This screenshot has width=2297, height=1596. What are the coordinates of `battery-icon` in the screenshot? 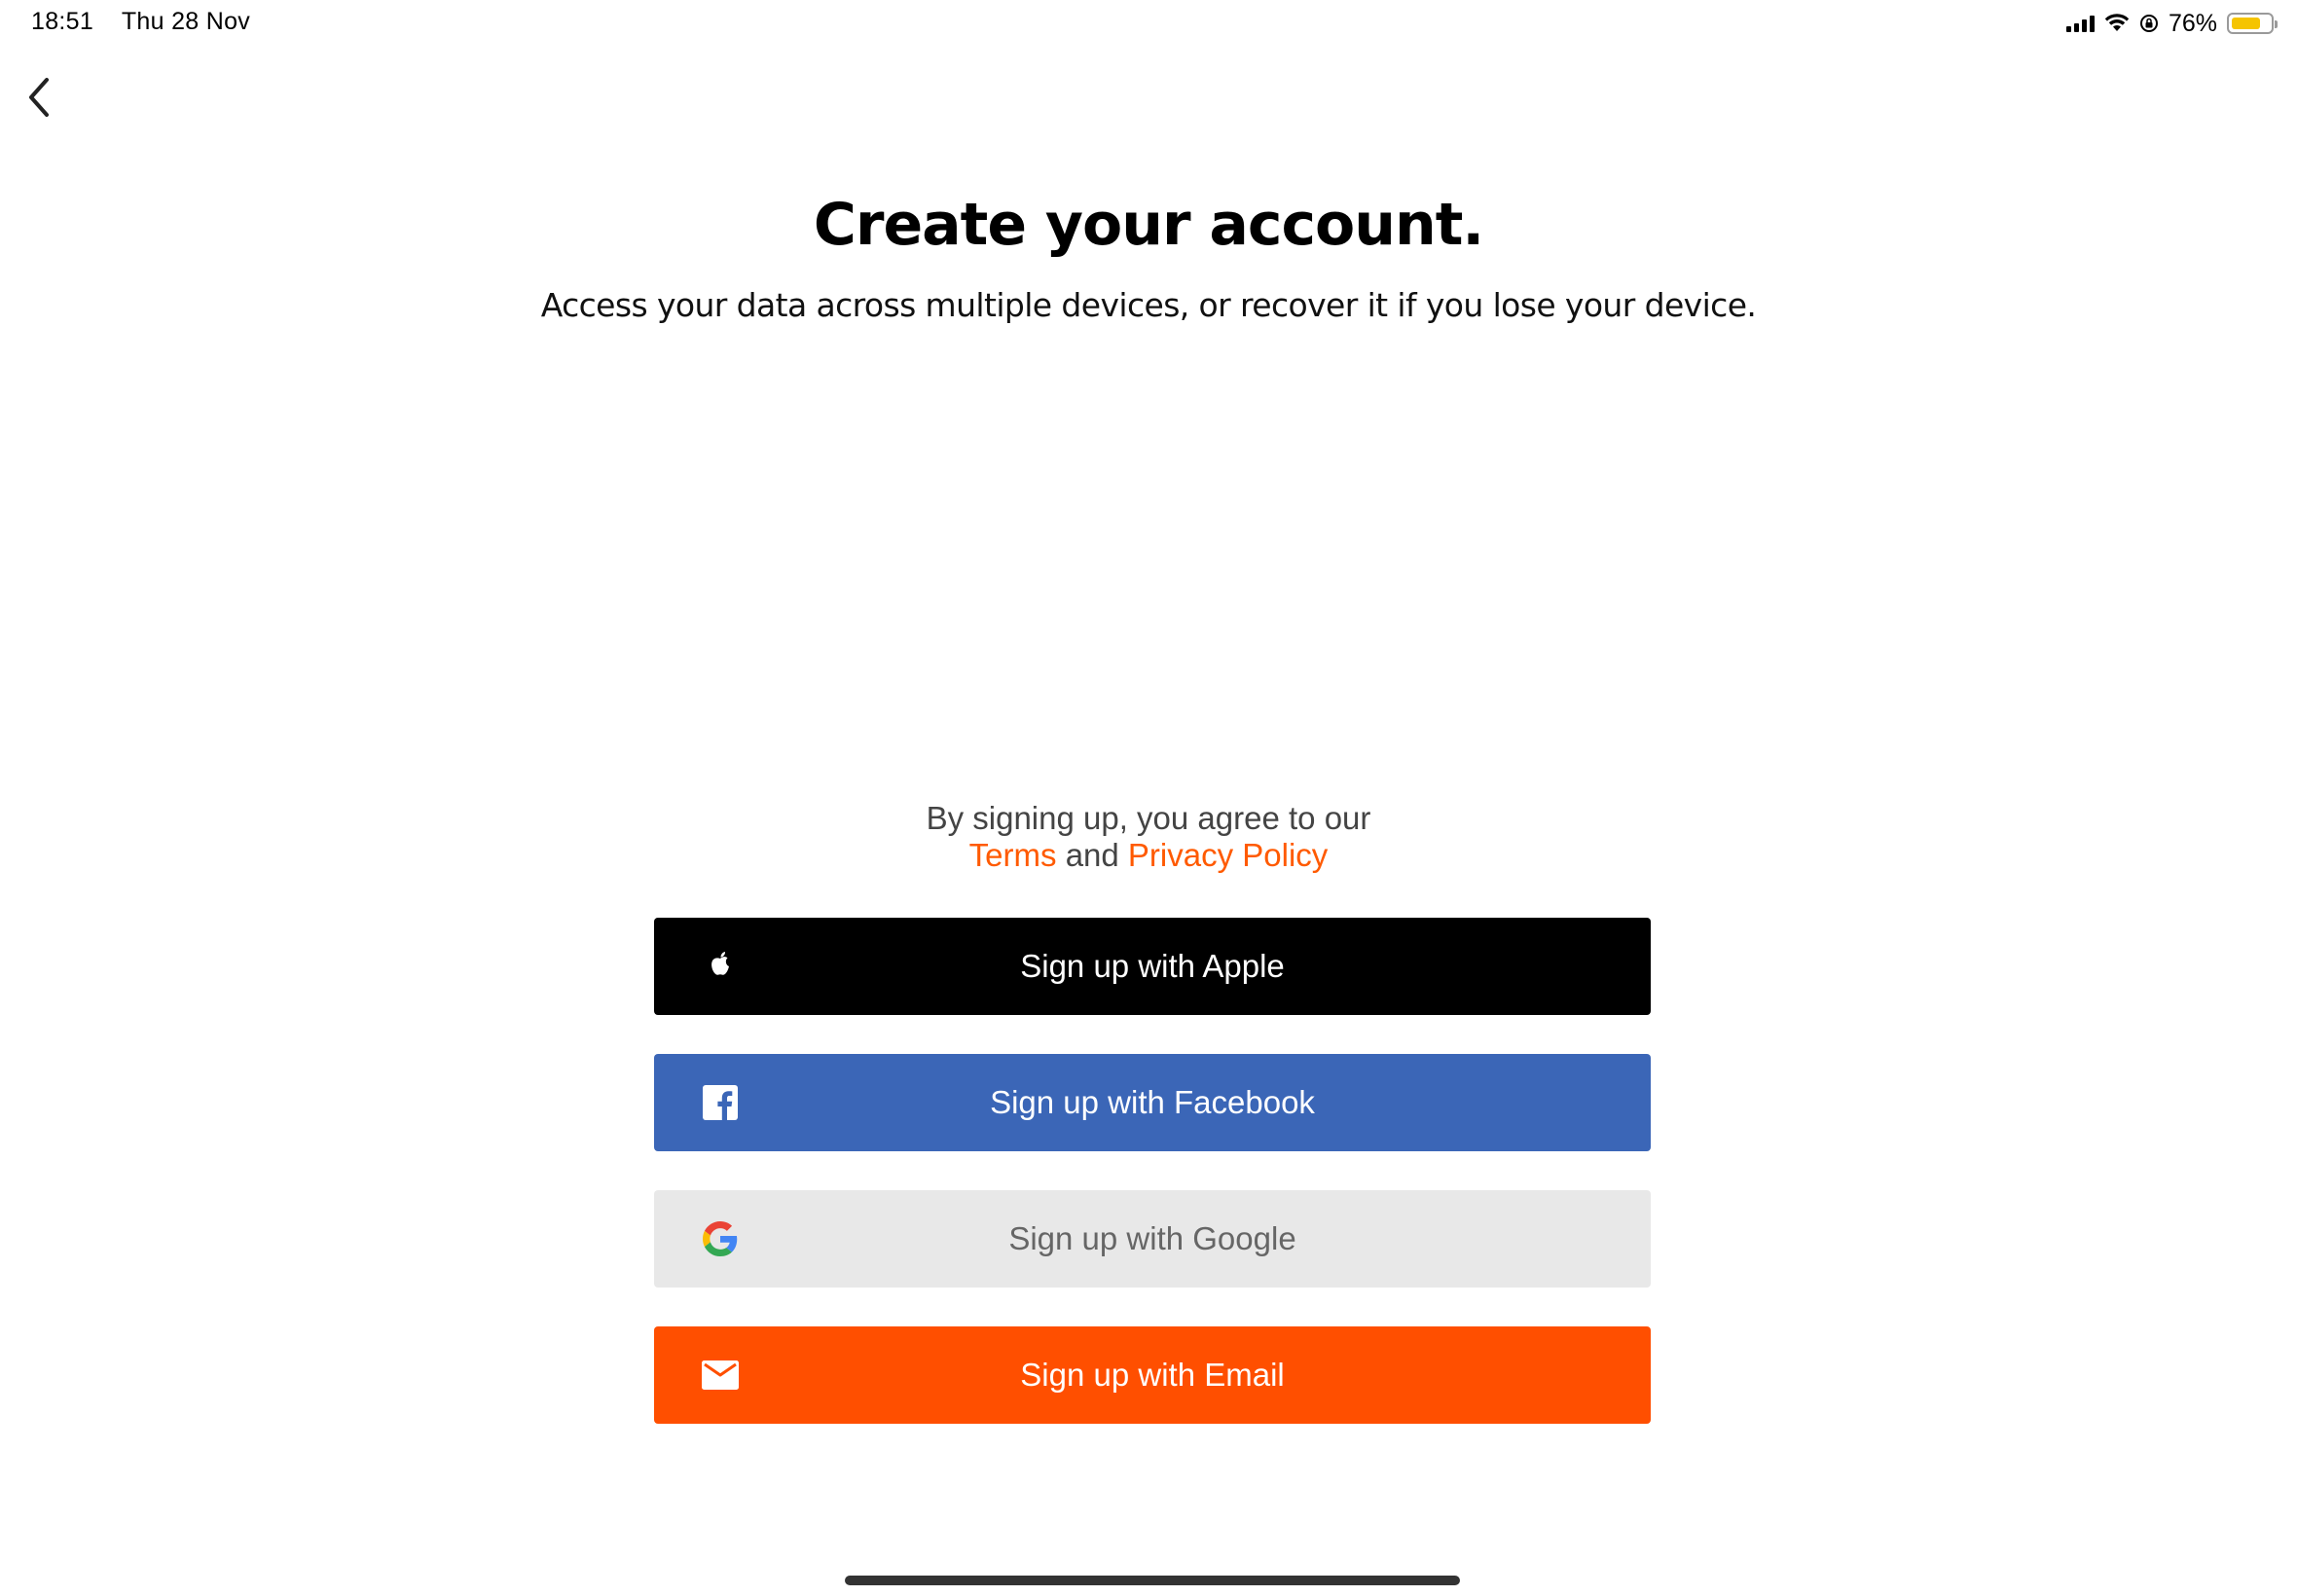 It's located at (2252, 23).